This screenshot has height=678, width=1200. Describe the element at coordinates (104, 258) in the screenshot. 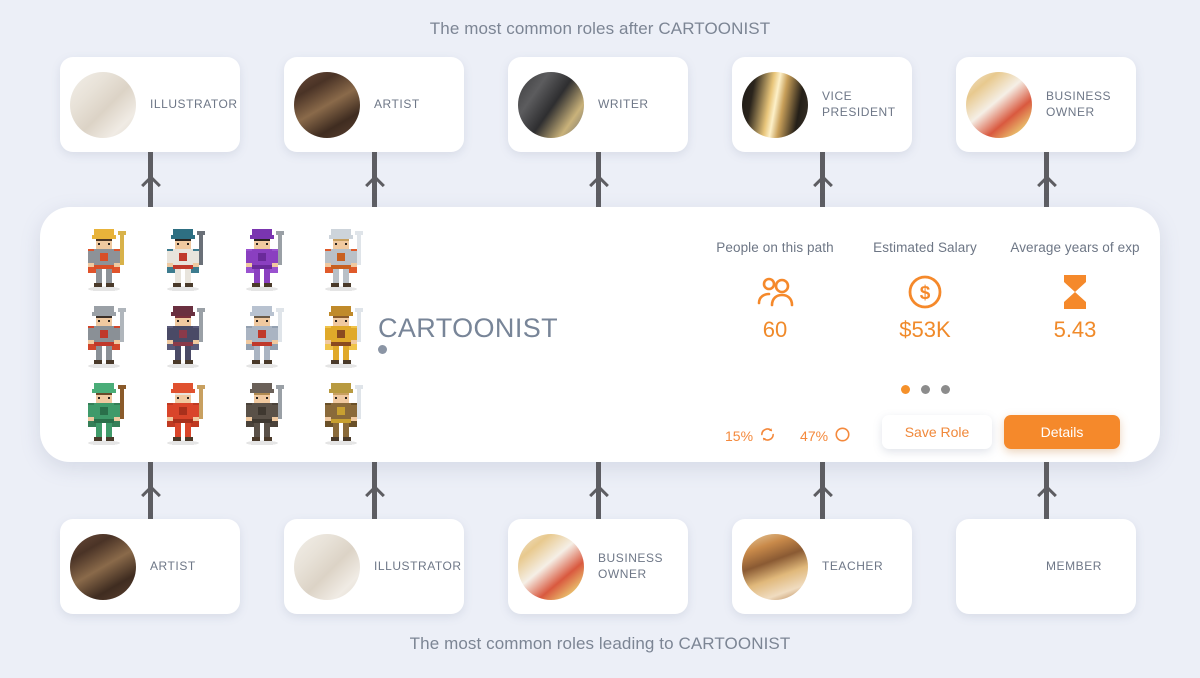

I see `sprite-king-knight-violin` at that location.